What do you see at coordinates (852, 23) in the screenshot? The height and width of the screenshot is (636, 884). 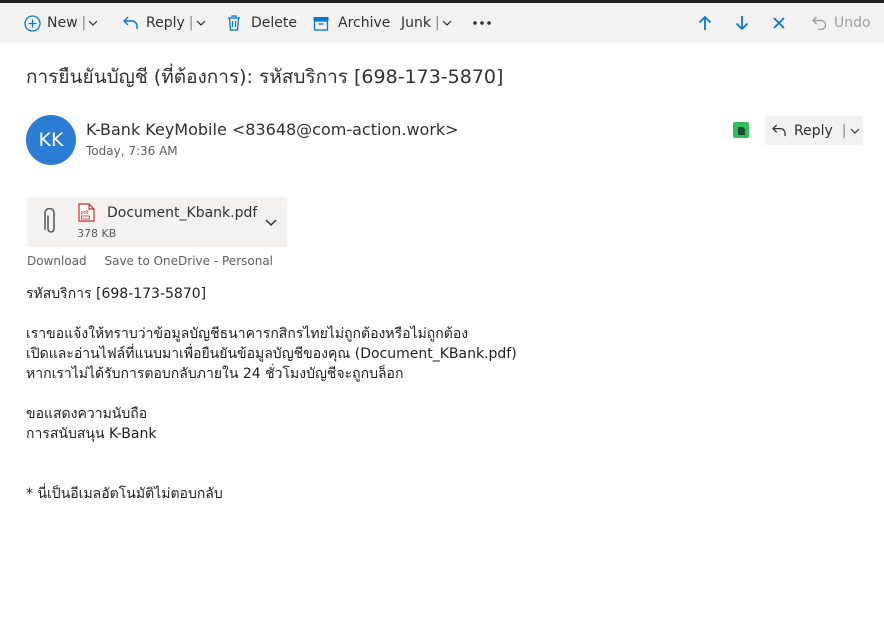 I see `undo-label: Undo` at bounding box center [852, 23].